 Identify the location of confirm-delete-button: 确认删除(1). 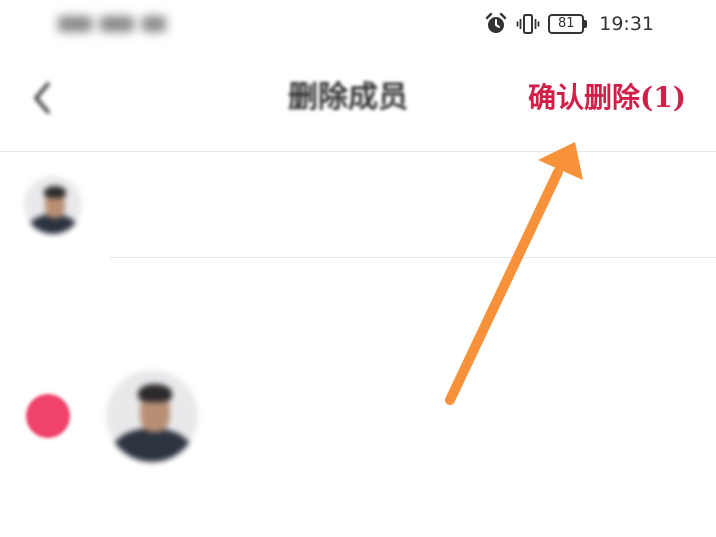
(607, 98).